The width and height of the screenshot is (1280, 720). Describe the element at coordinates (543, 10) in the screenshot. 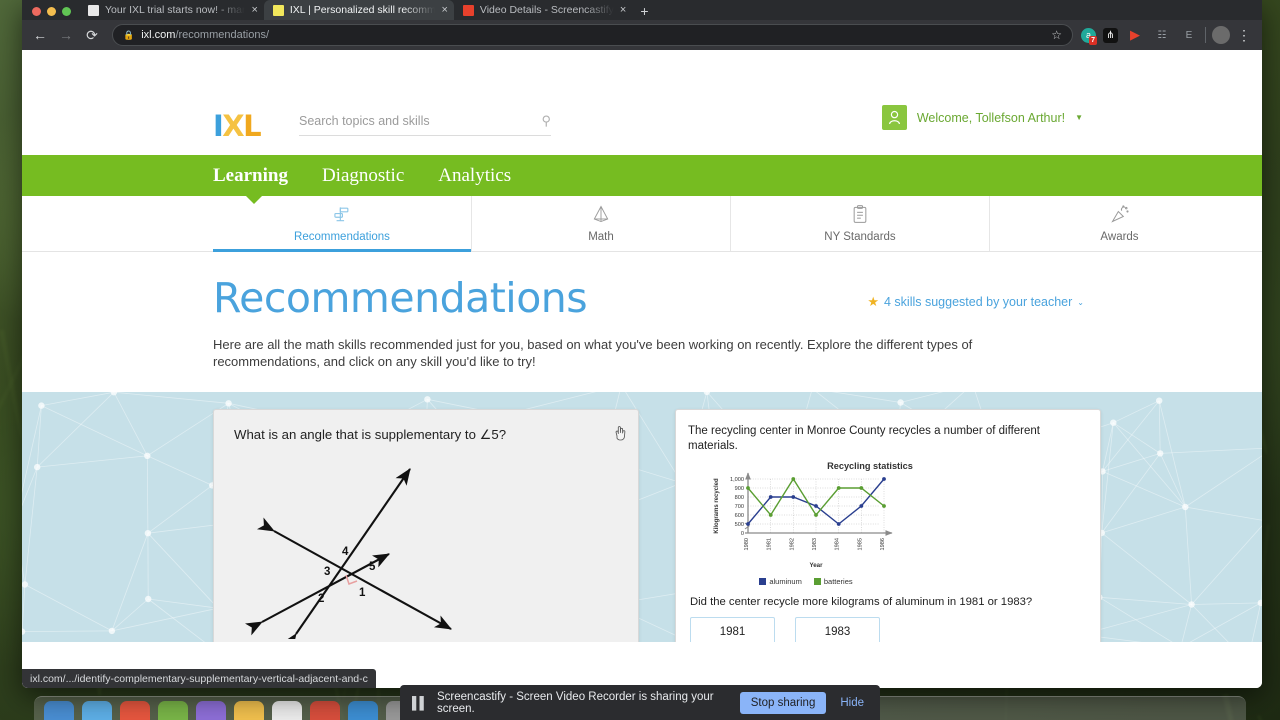

I see `browser-tab: Video Details - Screencastify ×` at that location.